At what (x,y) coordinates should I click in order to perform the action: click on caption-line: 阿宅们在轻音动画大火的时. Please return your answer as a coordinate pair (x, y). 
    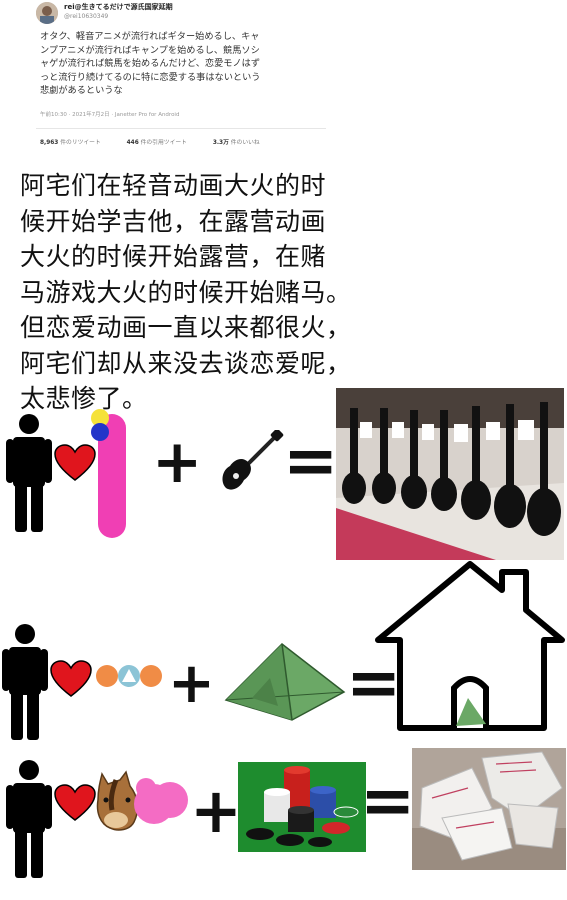
    Looking at the image, I should click on (173, 185).